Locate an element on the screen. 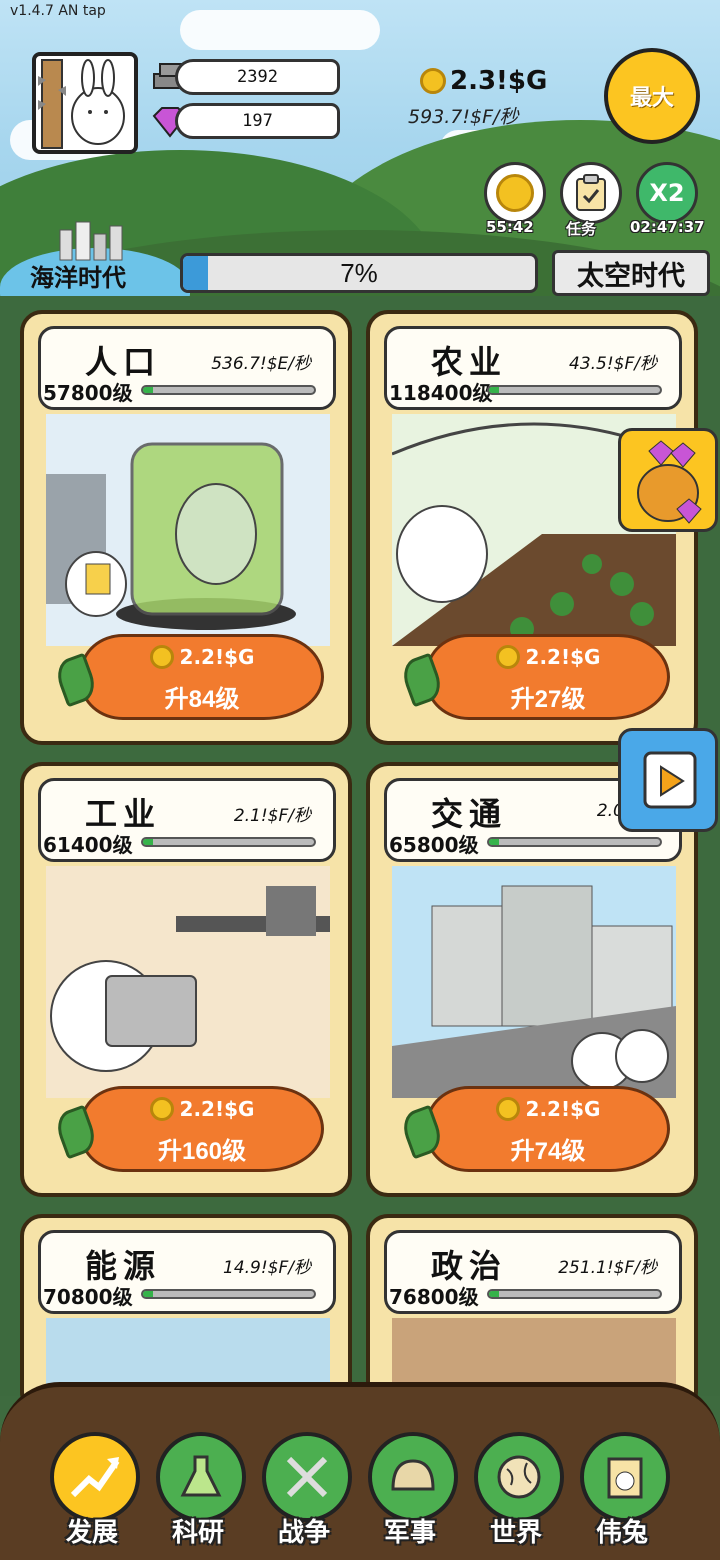 The width and height of the screenshot is (720, 1560). helmet-icon is located at coordinates (413, 1475).